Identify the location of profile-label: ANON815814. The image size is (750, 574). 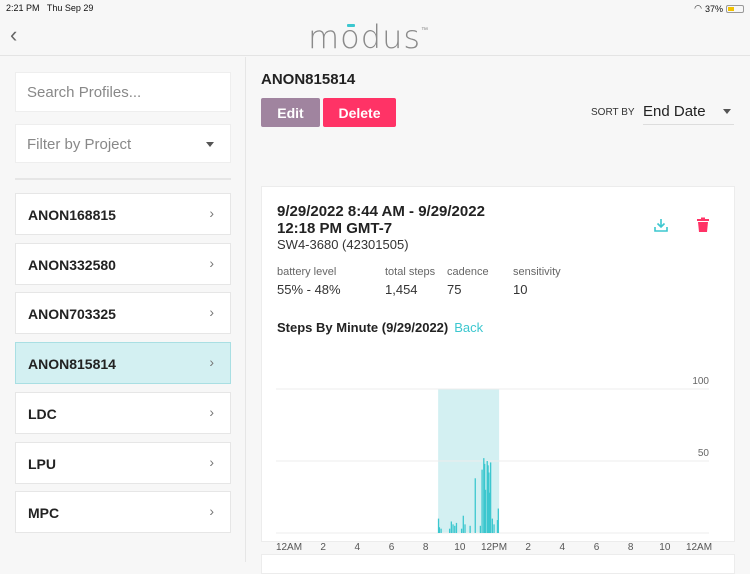
(72, 364).